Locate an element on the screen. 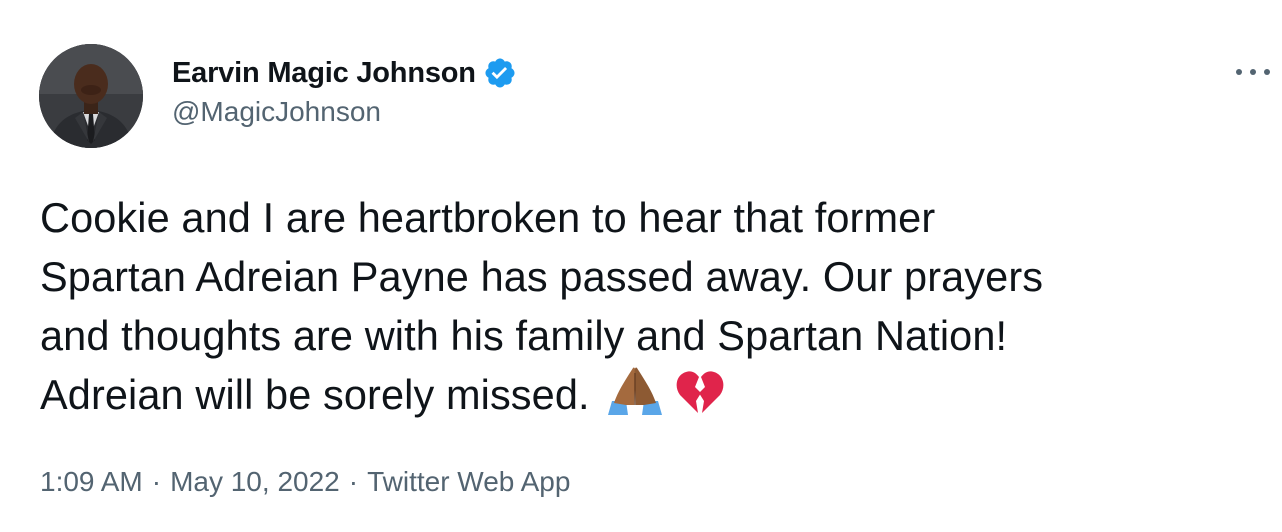  author-name-row: Earvin Magic Johnson is located at coordinates (344, 73).